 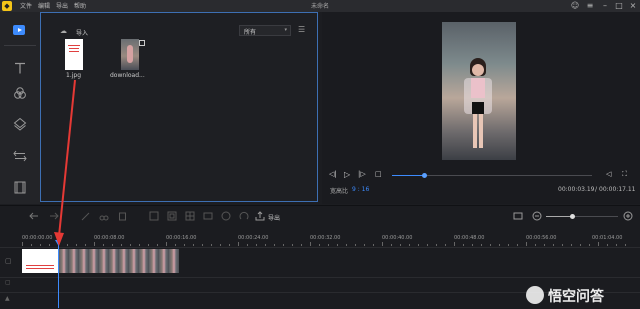 I want to click on arrow-head, so click(x=59, y=239).